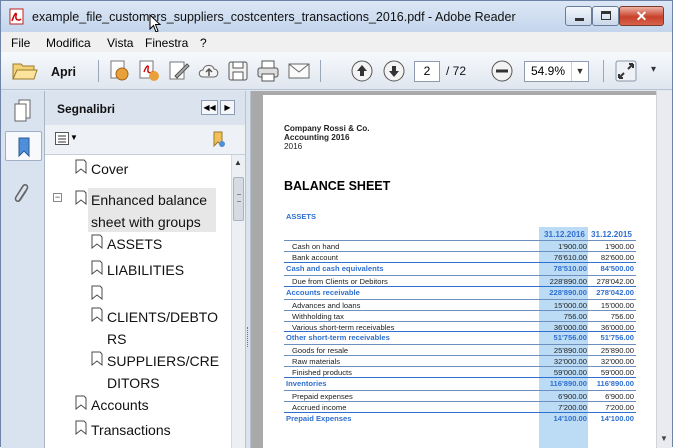 This screenshot has width=673, height=448. I want to click on chevron-down-icon: ▼, so click(579, 71).